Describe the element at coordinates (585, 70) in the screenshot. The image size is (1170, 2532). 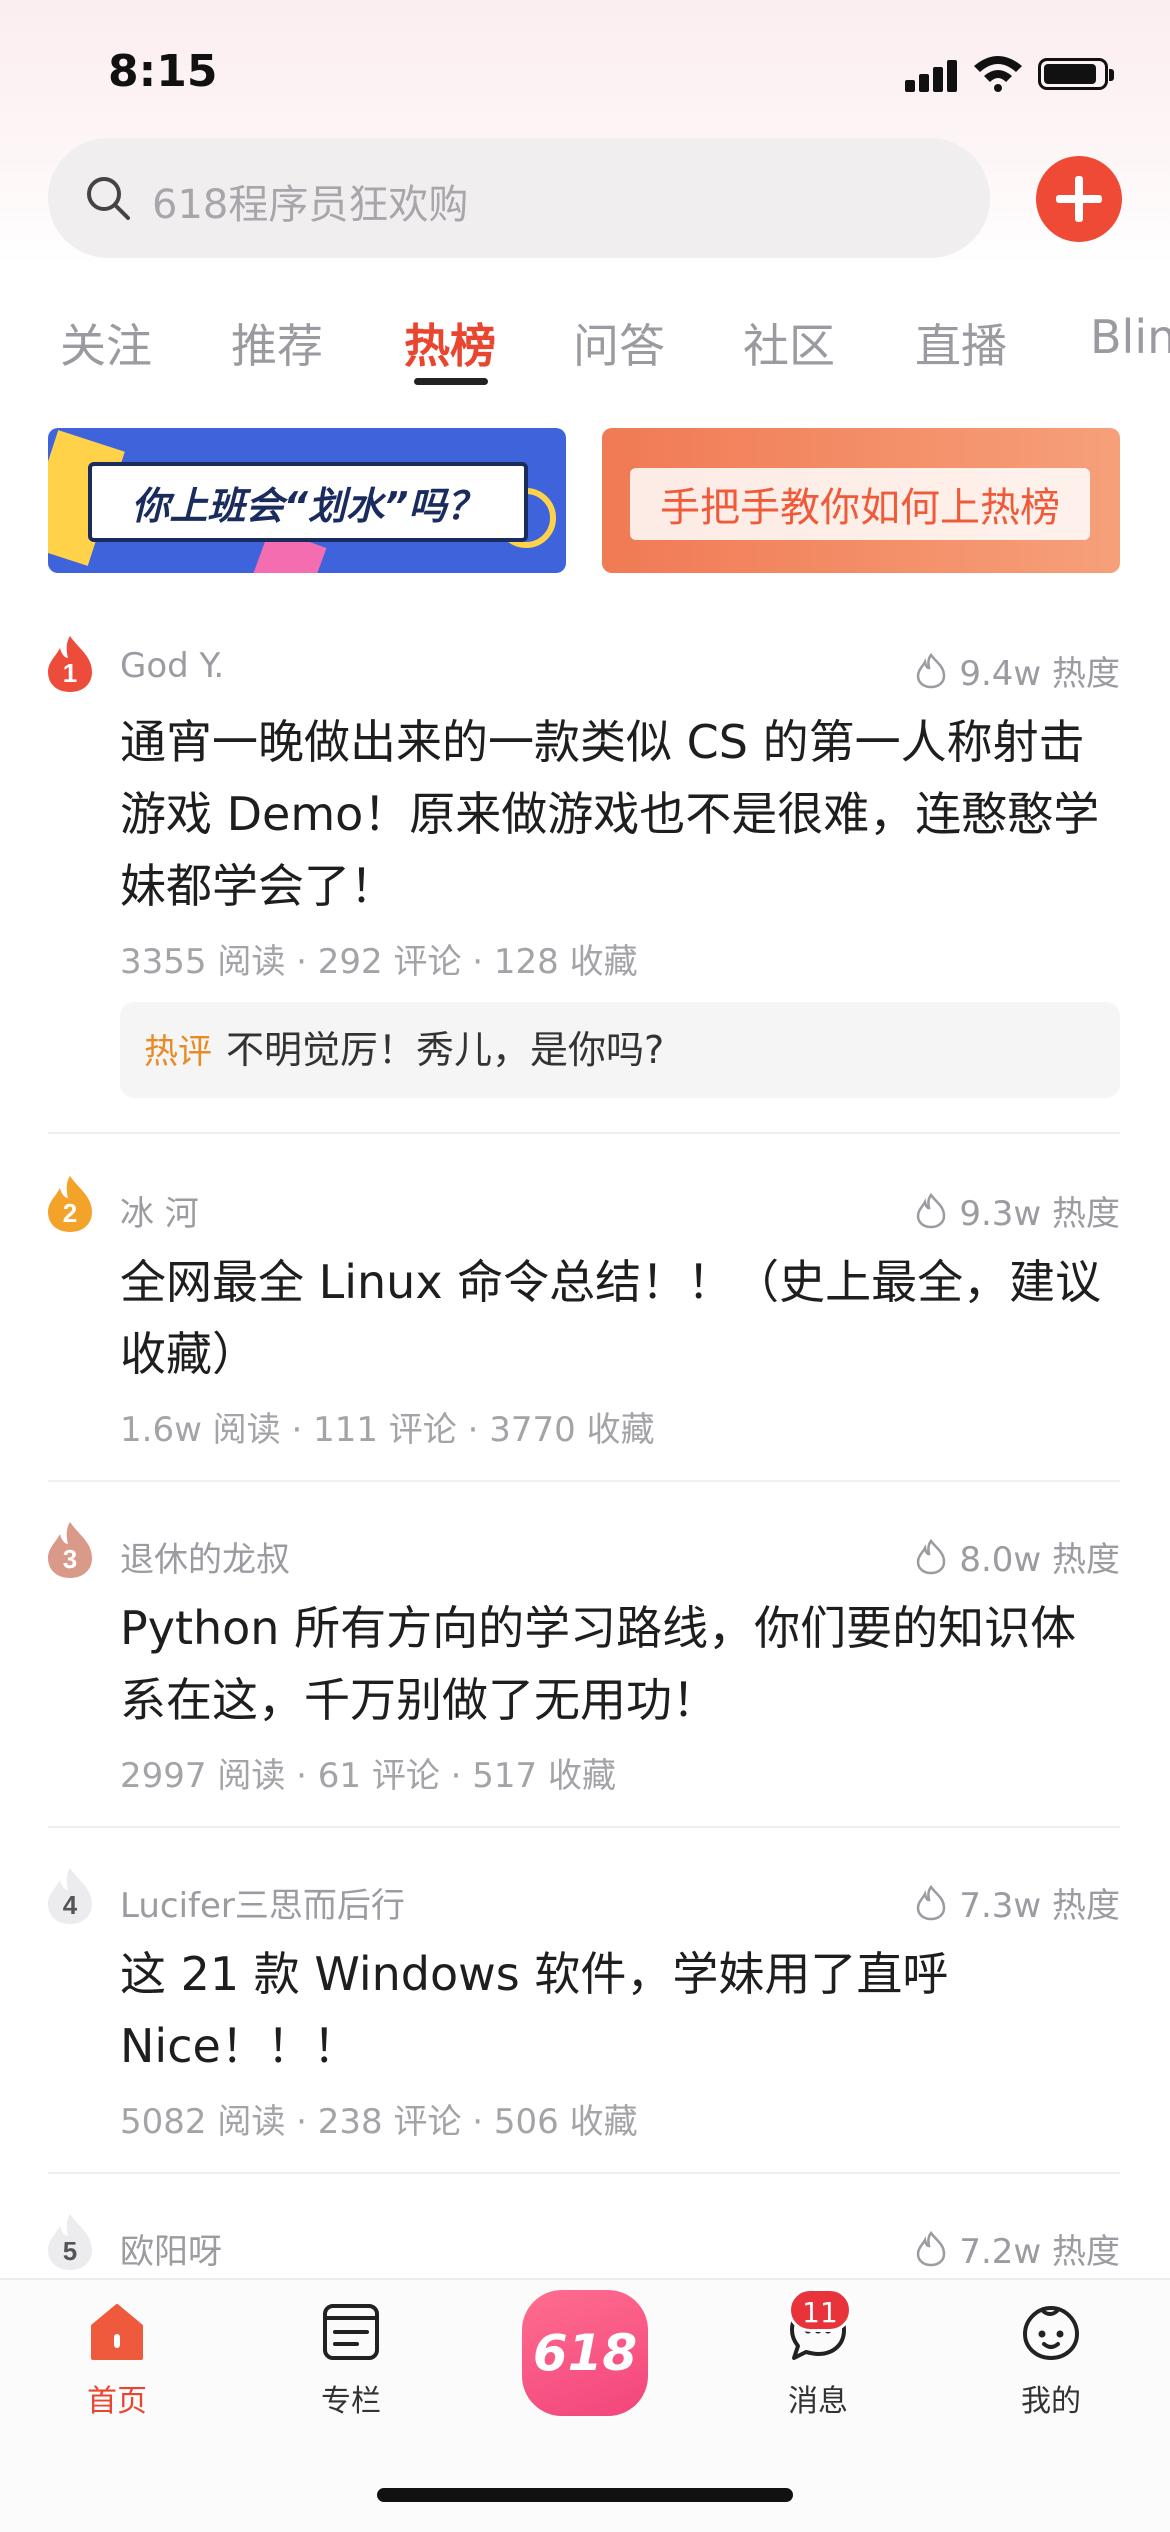
I see `status-bar: 8:15` at that location.